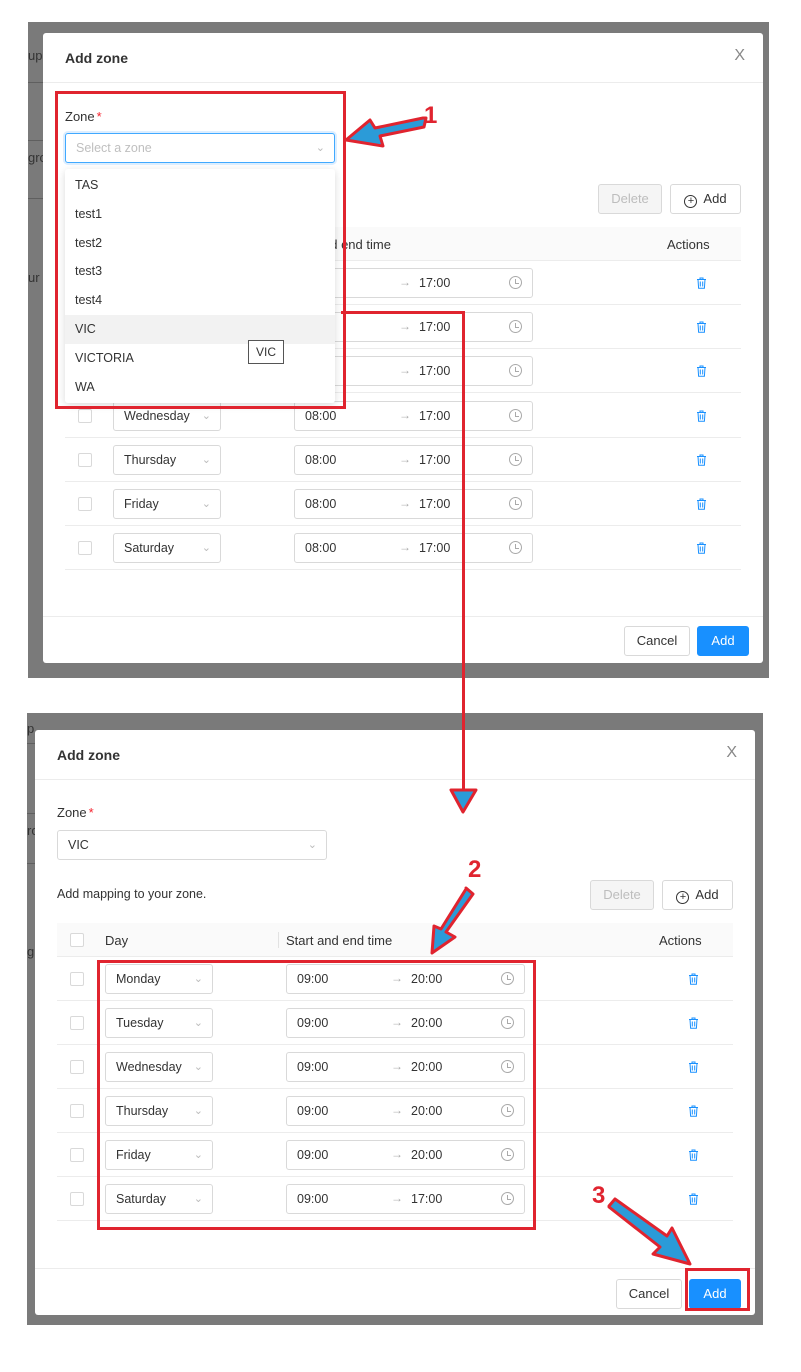  Describe the element at coordinates (649, 1231) in the screenshot. I see `arrow-3-icon` at that location.